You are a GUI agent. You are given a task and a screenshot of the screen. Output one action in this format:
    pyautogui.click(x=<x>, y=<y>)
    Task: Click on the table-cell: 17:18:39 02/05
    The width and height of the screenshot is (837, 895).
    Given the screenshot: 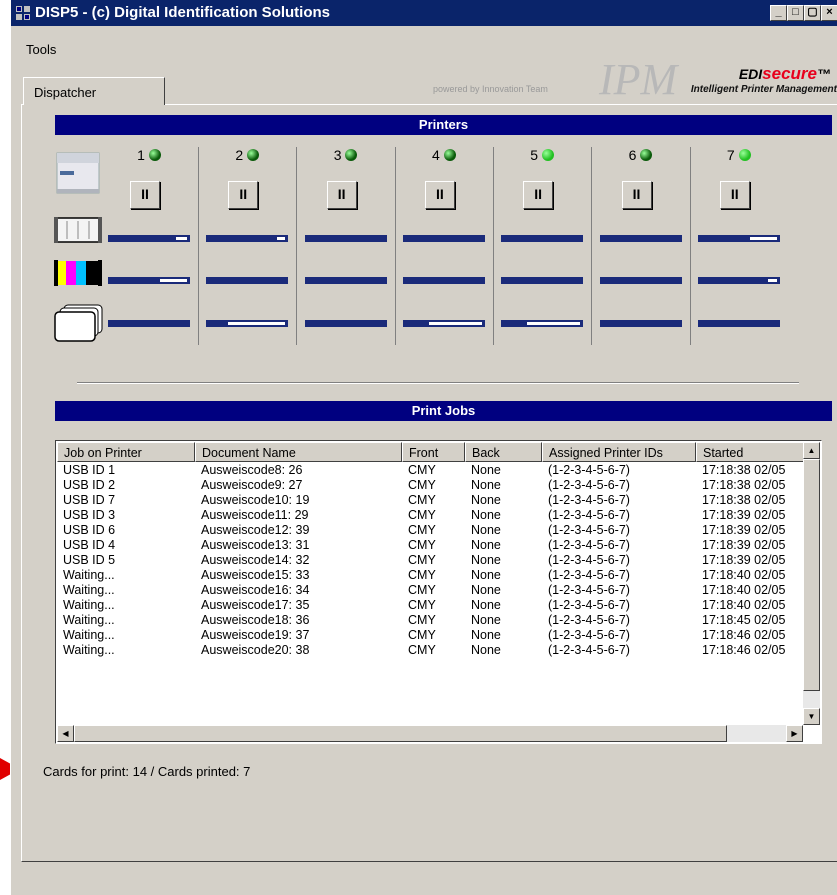 What is the action you would take?
    pyautogui.click(x=744, y=560)
    